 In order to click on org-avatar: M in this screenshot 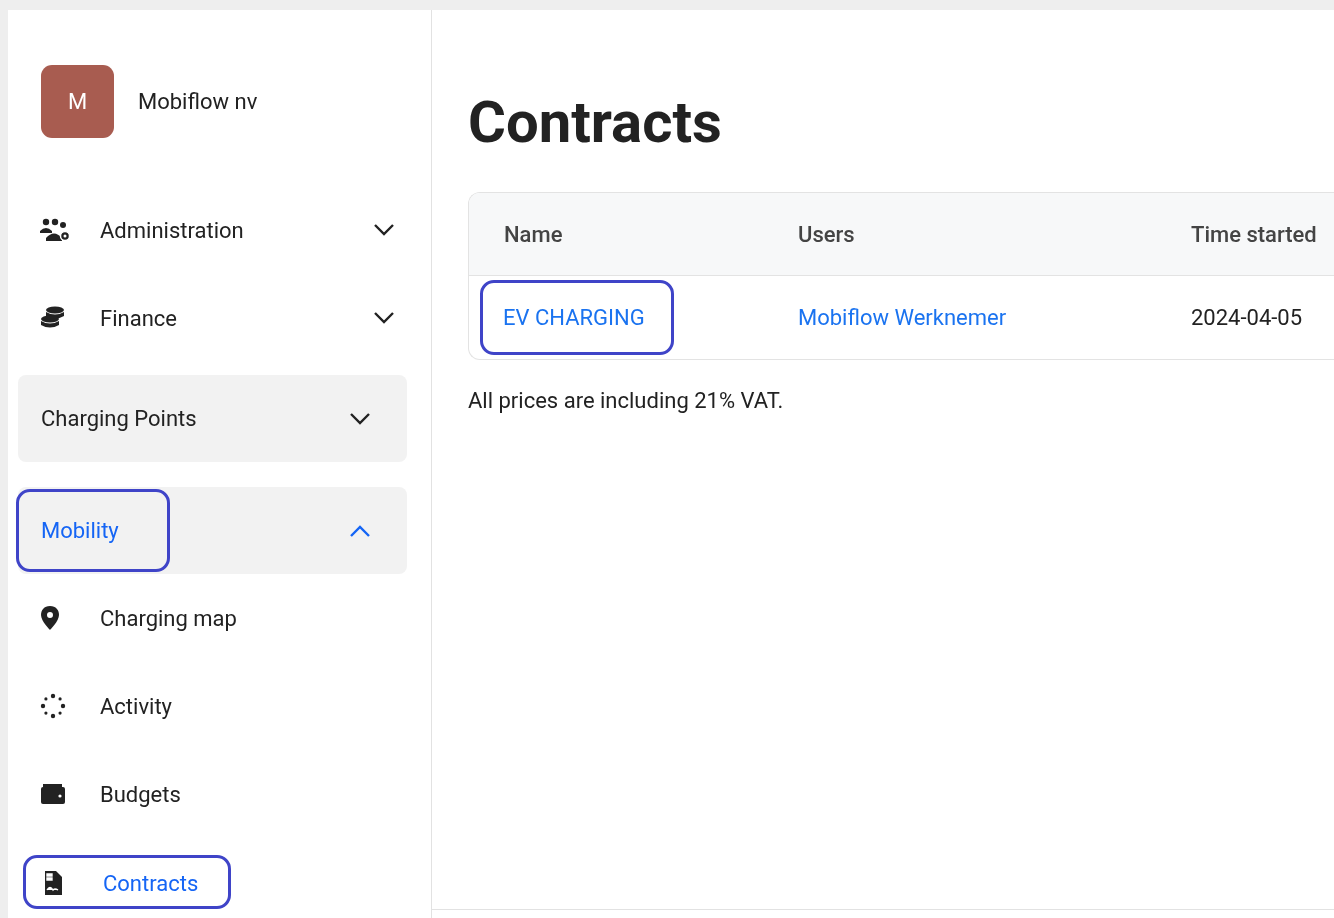, I will do `click(77, 101)`.